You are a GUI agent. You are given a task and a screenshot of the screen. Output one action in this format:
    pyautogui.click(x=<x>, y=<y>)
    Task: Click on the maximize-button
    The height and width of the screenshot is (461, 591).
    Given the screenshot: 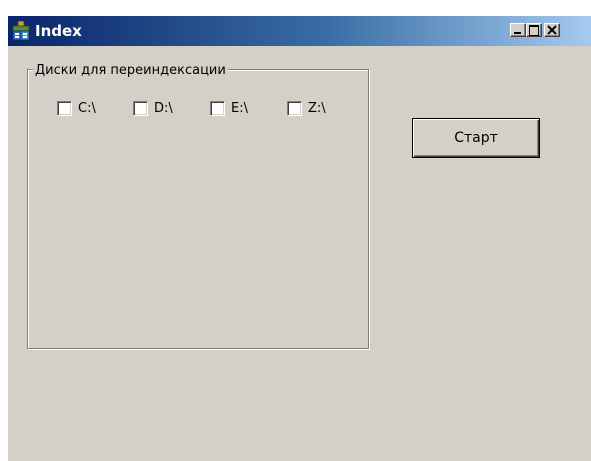 What is the action you would take?
    pyautogui.click(x=534, y=30)
    